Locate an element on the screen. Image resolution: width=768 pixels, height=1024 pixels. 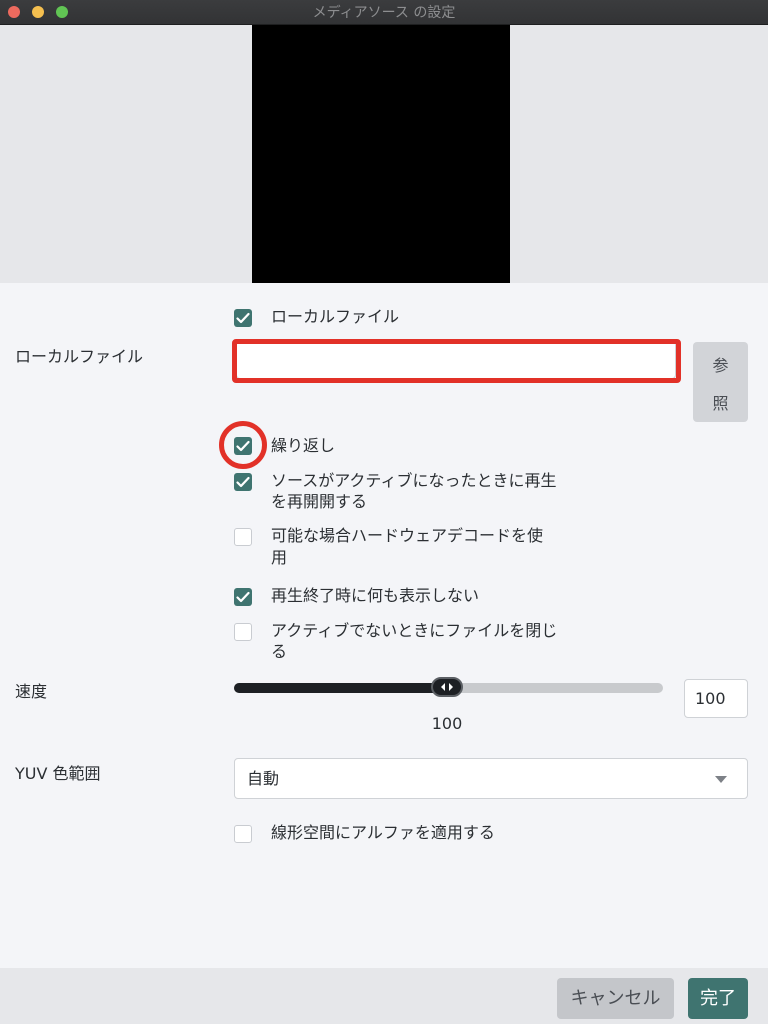
annotation-highlight-rectangle is located at coordinates (456, 361).